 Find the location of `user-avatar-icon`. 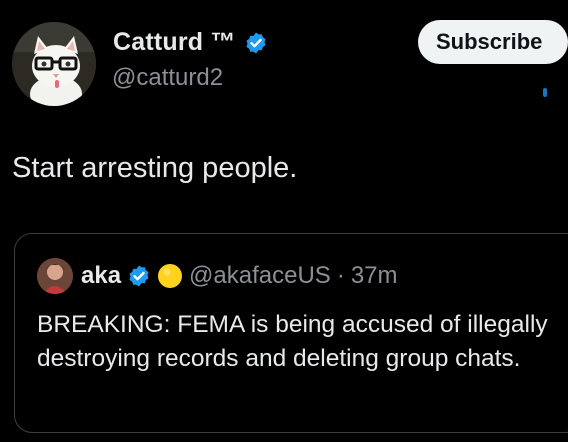

user-avatar-icon is located at coordinates (55, 276).